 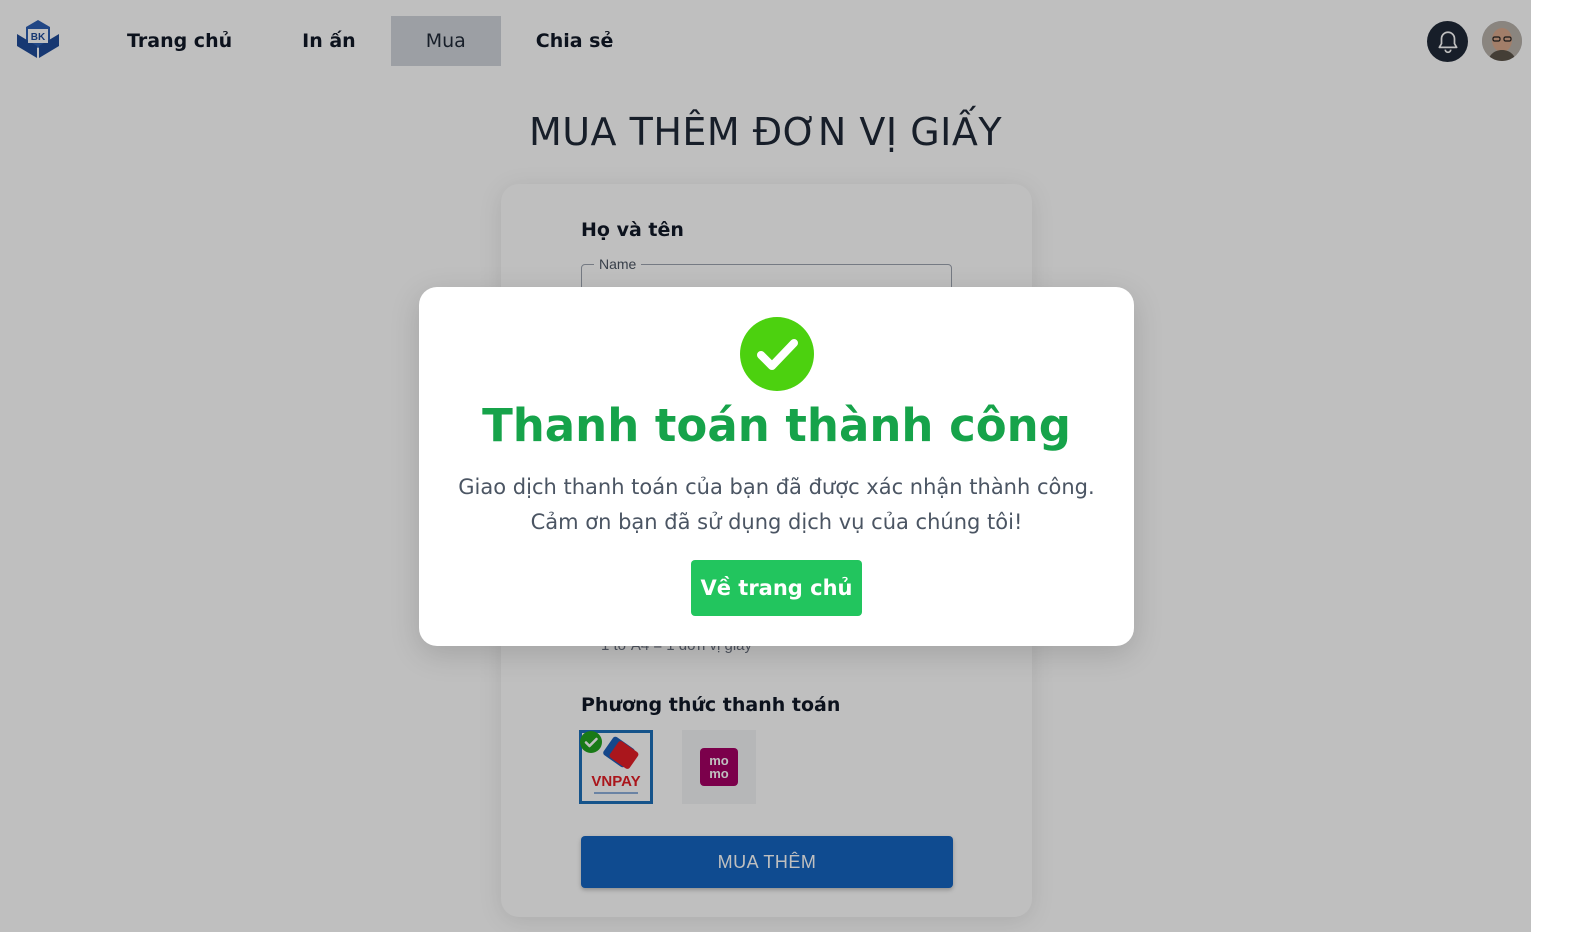 What do you see at coordinates (776, 425) in the screenshot?
I see `modal-title: Thanh toán thành công` at bounding box center [776, 425].